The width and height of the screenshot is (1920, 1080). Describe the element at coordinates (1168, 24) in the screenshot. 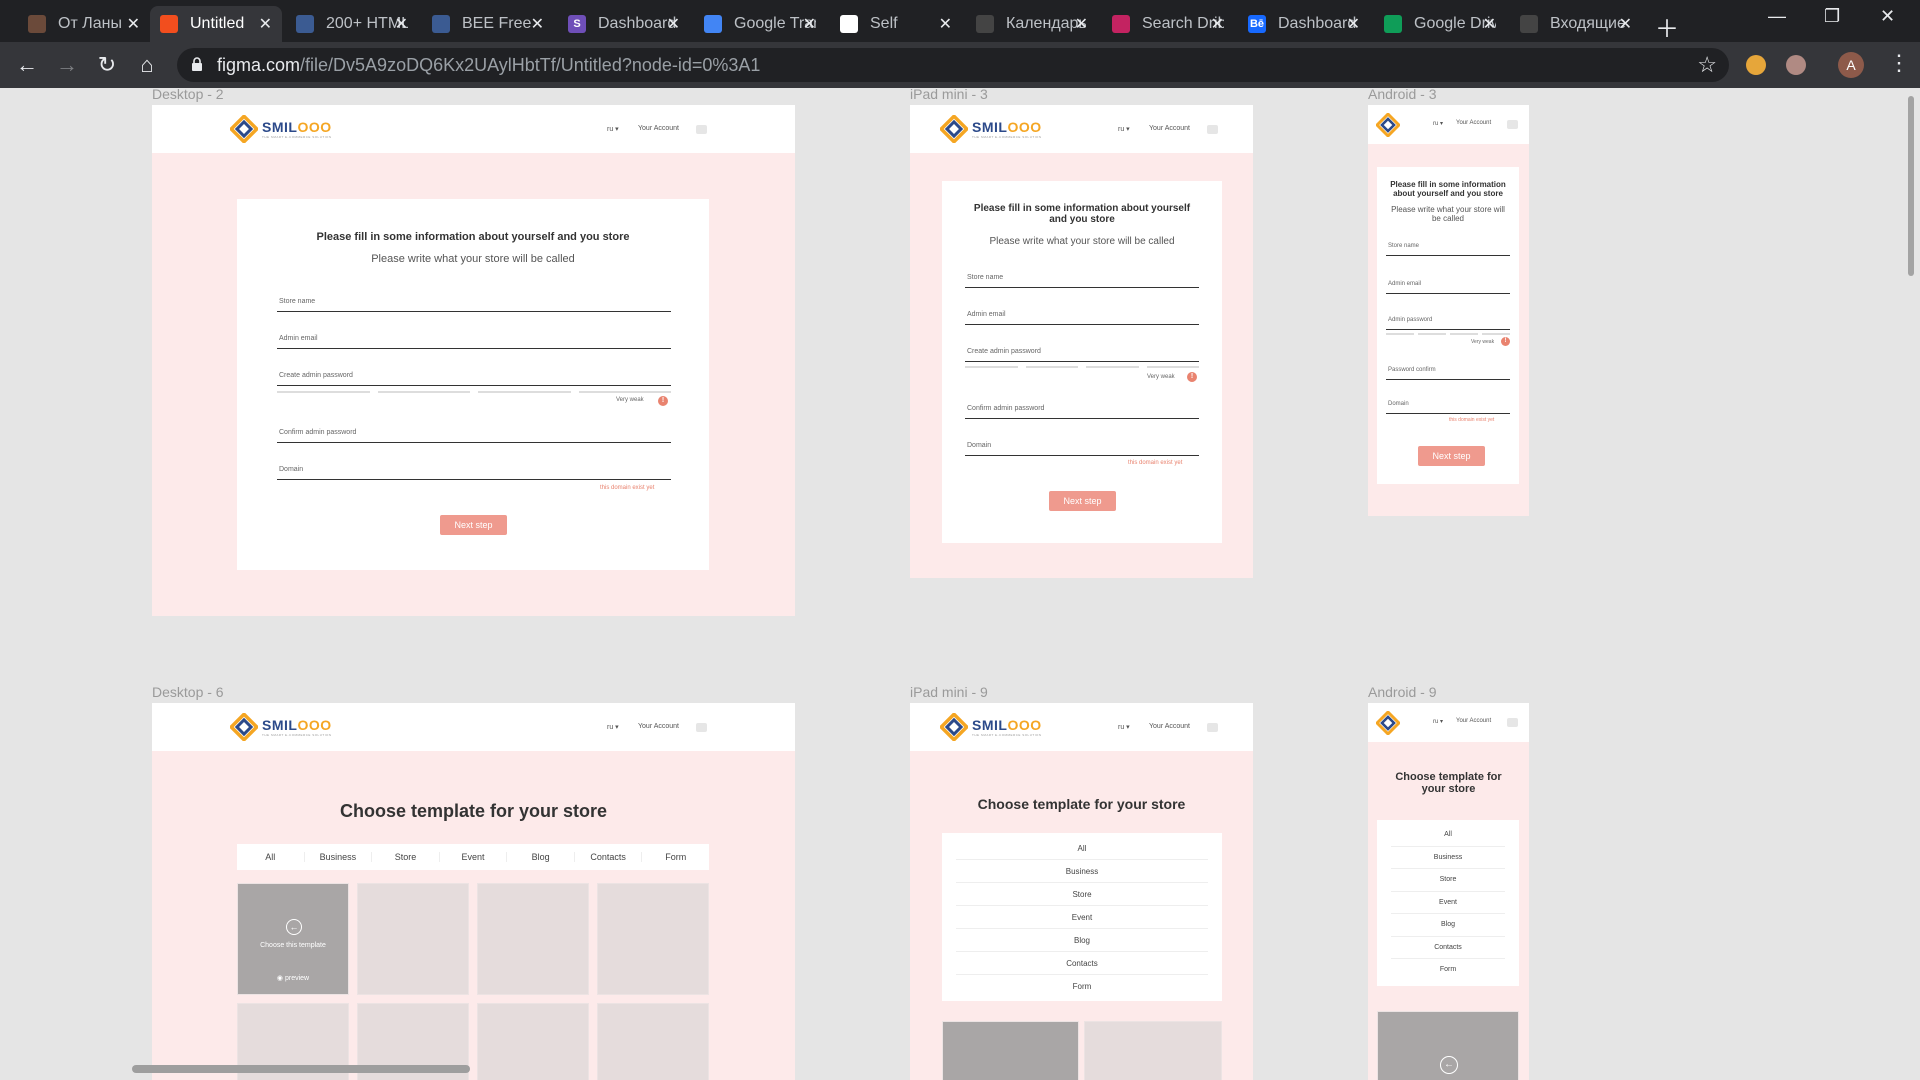

I see `browser-tab: Search Dribbble✕` at that location.